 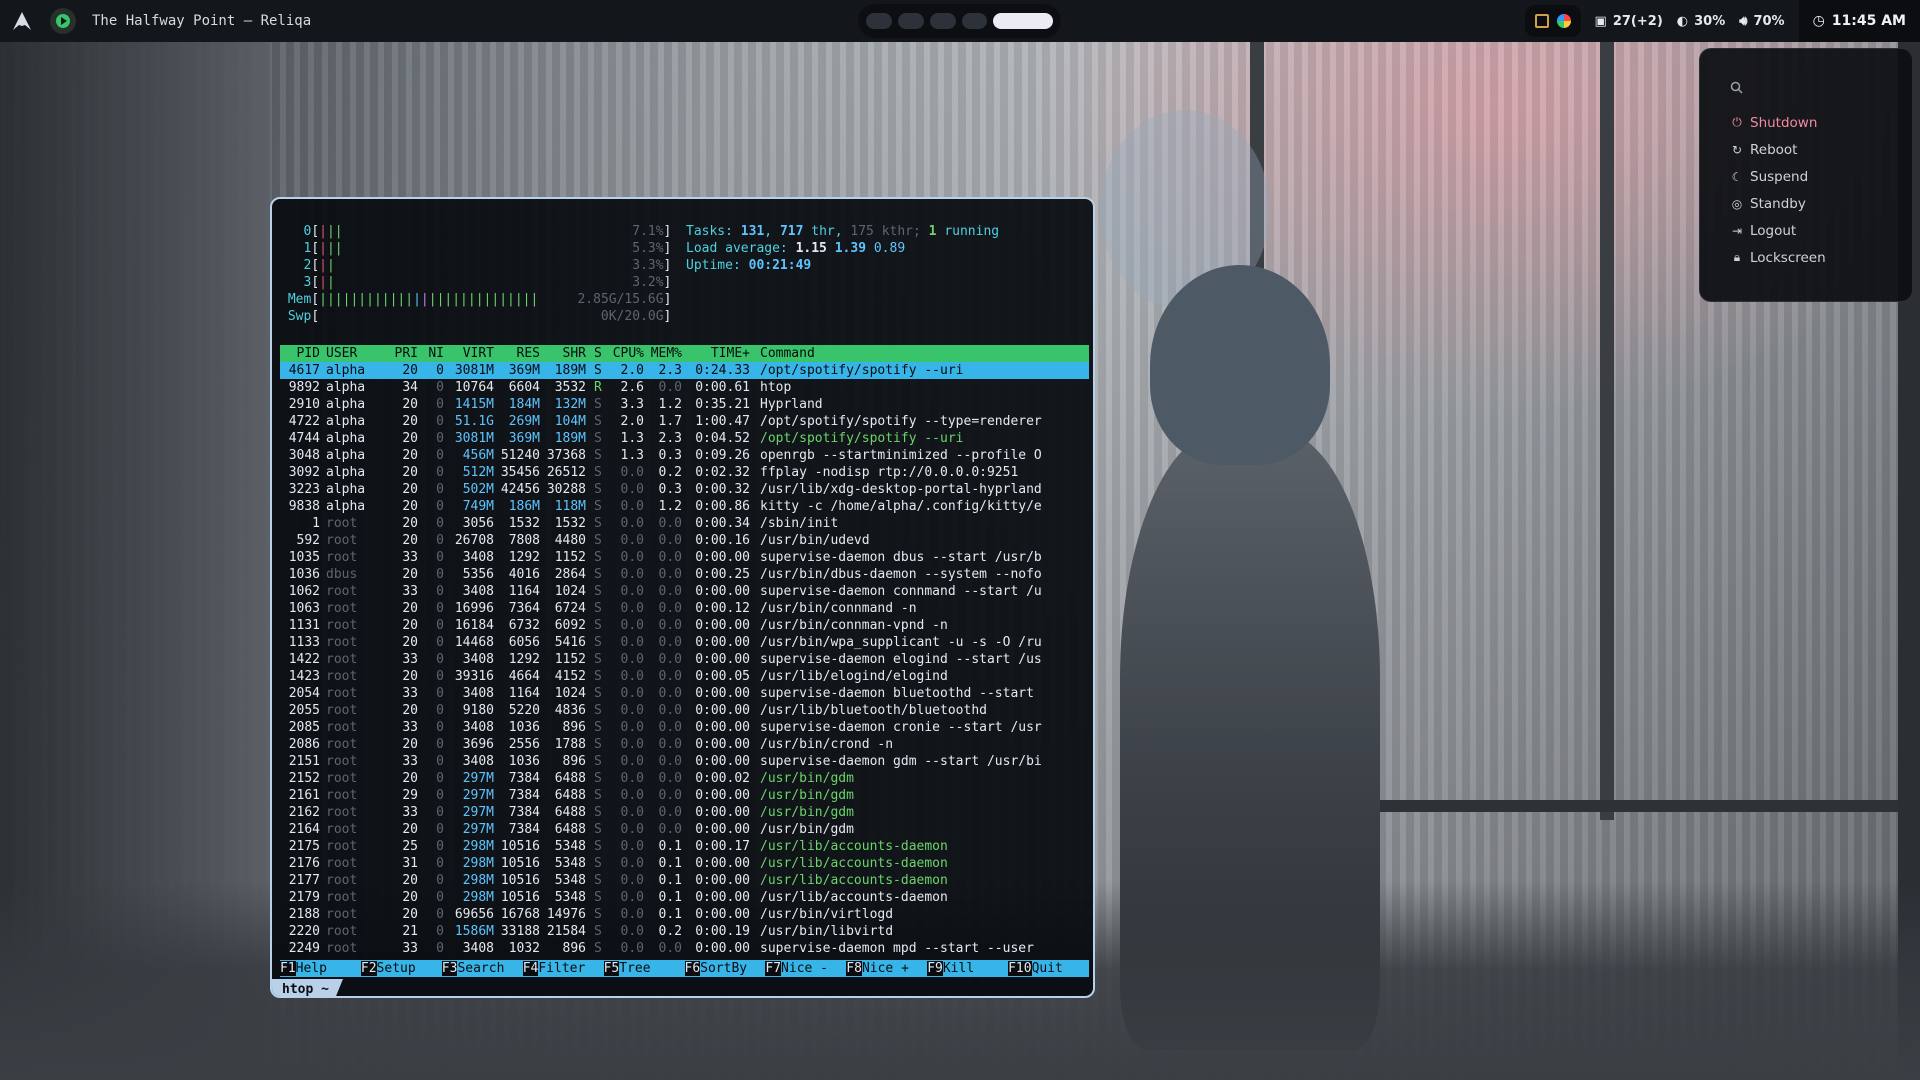 I want to click on column-header-pid: PID, so click(x=300, y=353).